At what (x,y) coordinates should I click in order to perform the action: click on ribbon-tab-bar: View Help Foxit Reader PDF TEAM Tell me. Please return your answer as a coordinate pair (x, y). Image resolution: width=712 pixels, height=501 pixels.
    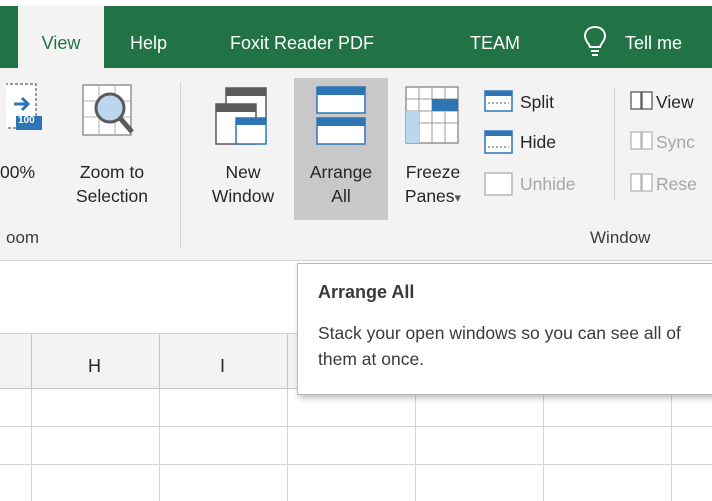
    Looking at the image, I should click on (356, 34).